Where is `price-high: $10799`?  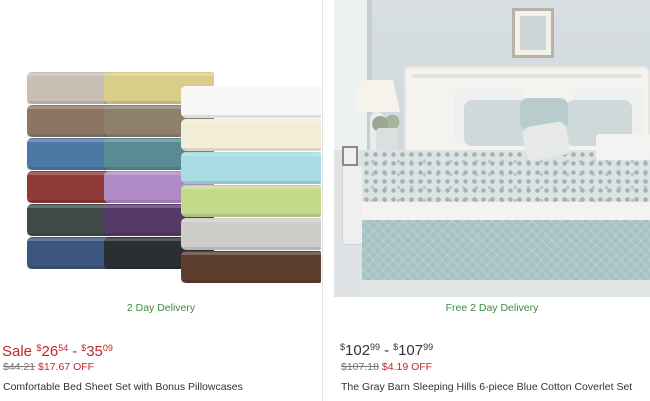
price-high: $10799 is located at coordinates (413, 350).